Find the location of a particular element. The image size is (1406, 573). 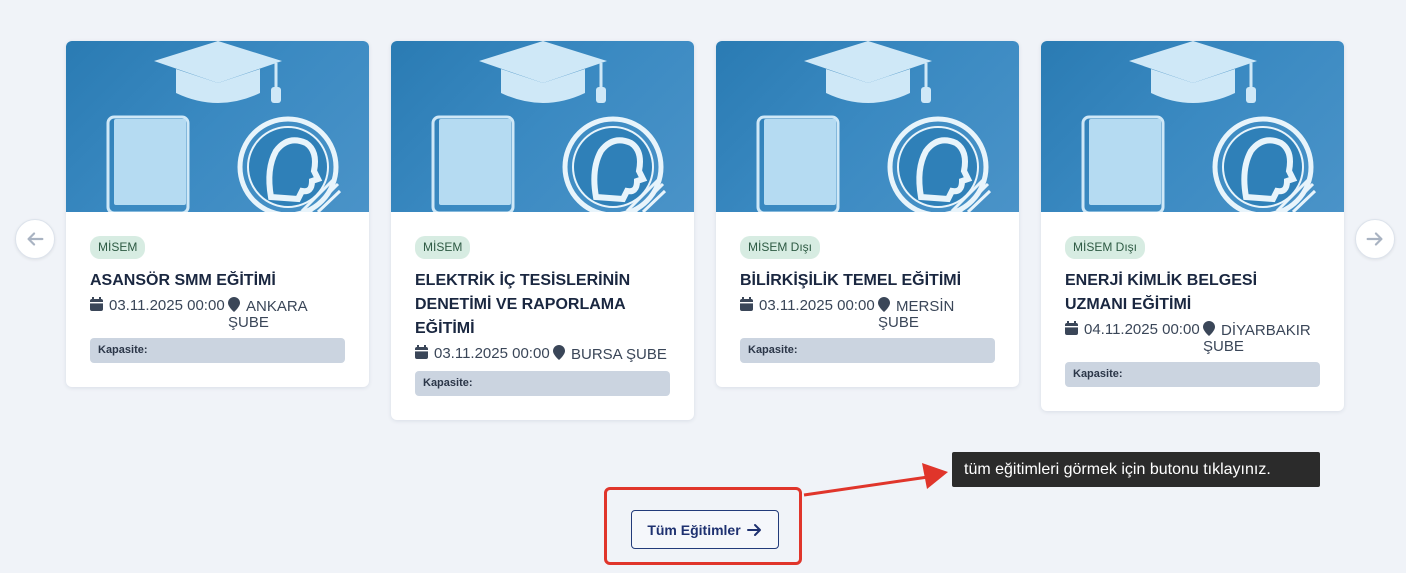

course-date: 04.11.2025 00:00 is located at coordinates (1134, 337).